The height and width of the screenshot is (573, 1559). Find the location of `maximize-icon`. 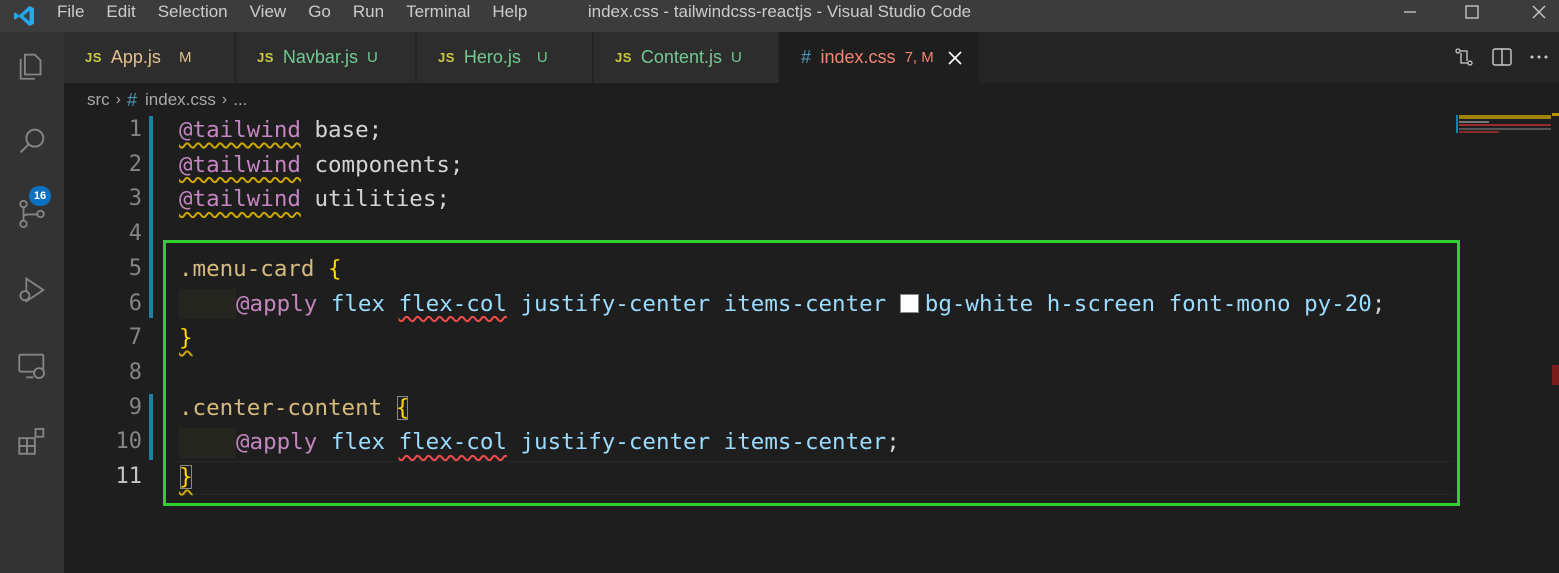

maximize-icon is located at coordinates (1472, 12).